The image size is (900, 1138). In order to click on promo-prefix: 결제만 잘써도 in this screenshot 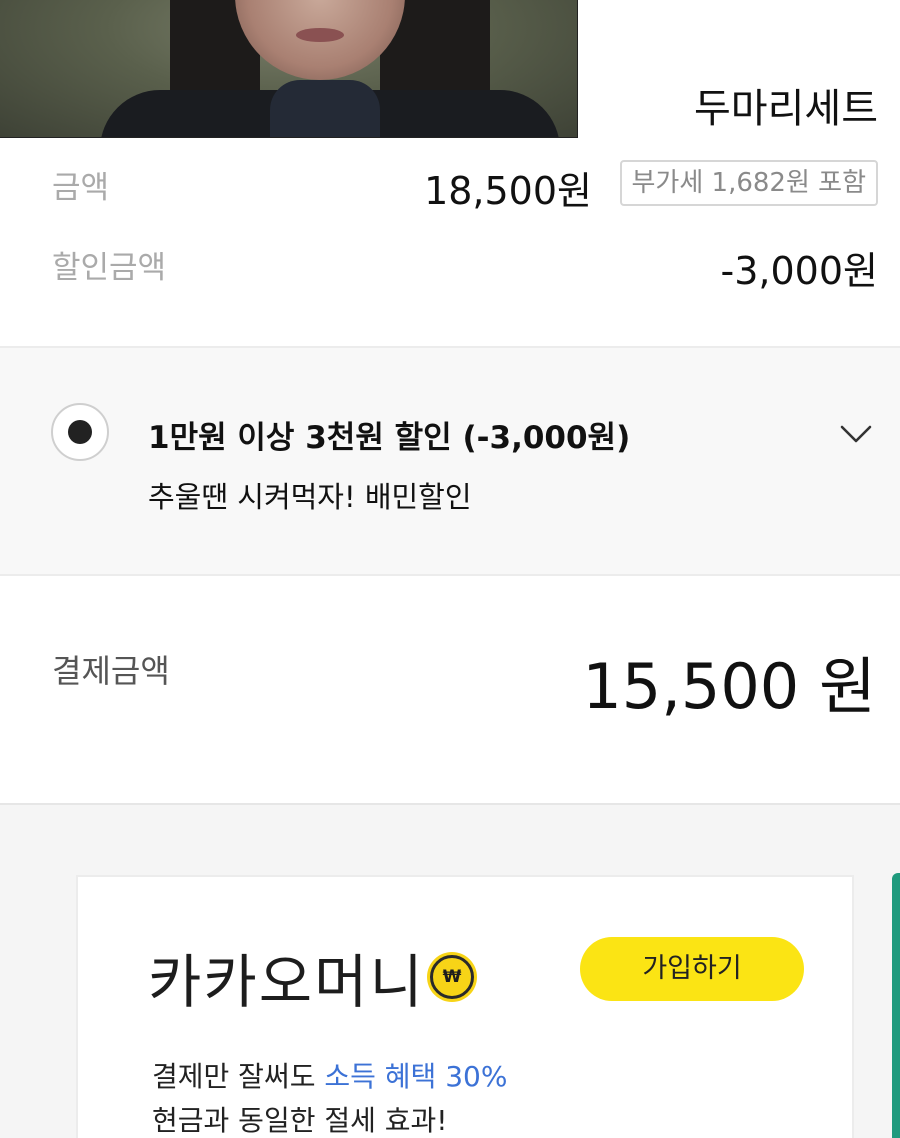, I will do `click(238, 1076)`.